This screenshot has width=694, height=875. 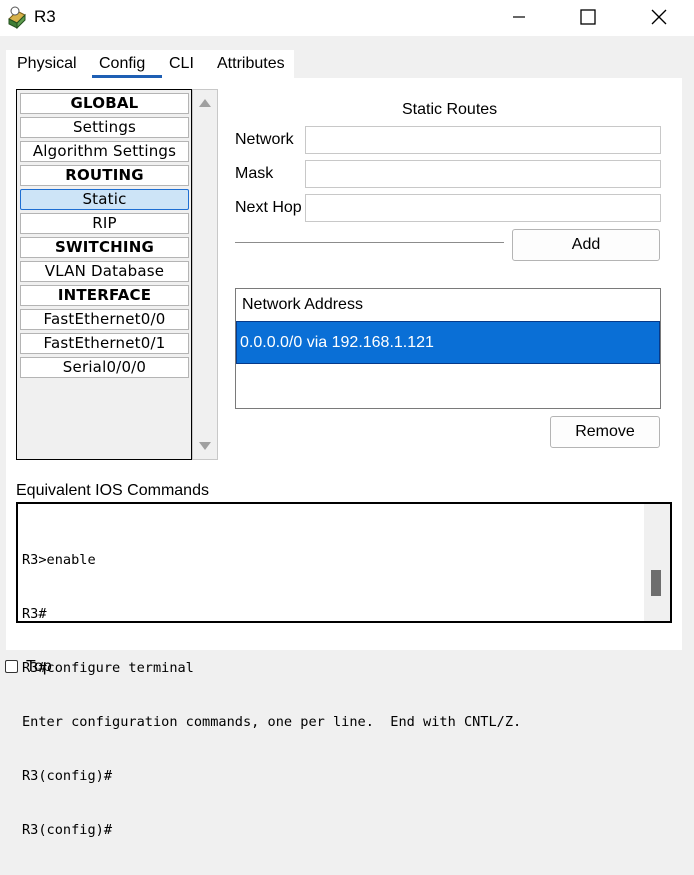 I want to click on mask-input, so click(x=483, y=174).